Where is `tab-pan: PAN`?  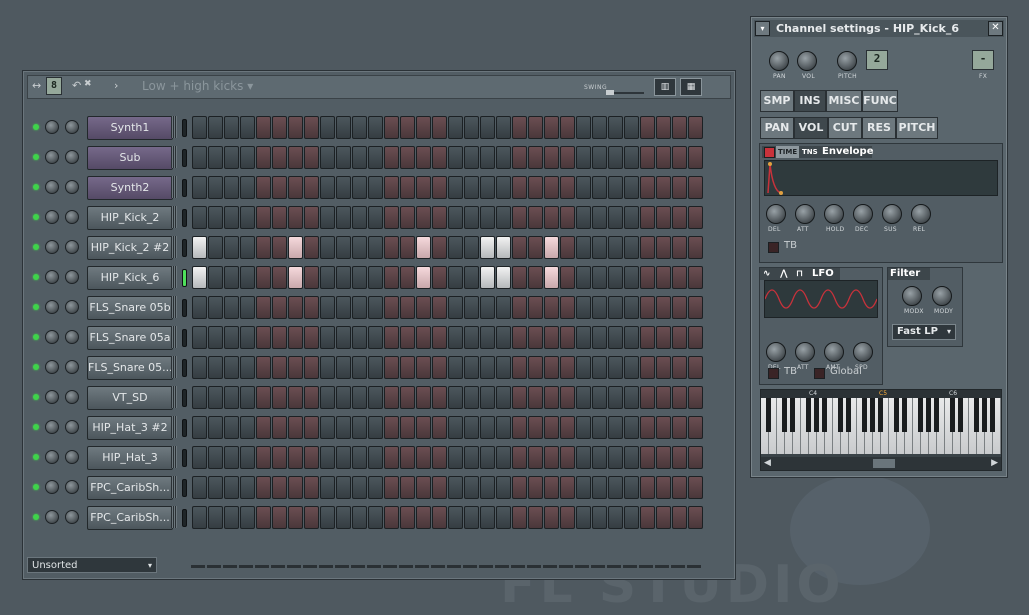
tab-pan: PAN is located at coordinates (777, 128).